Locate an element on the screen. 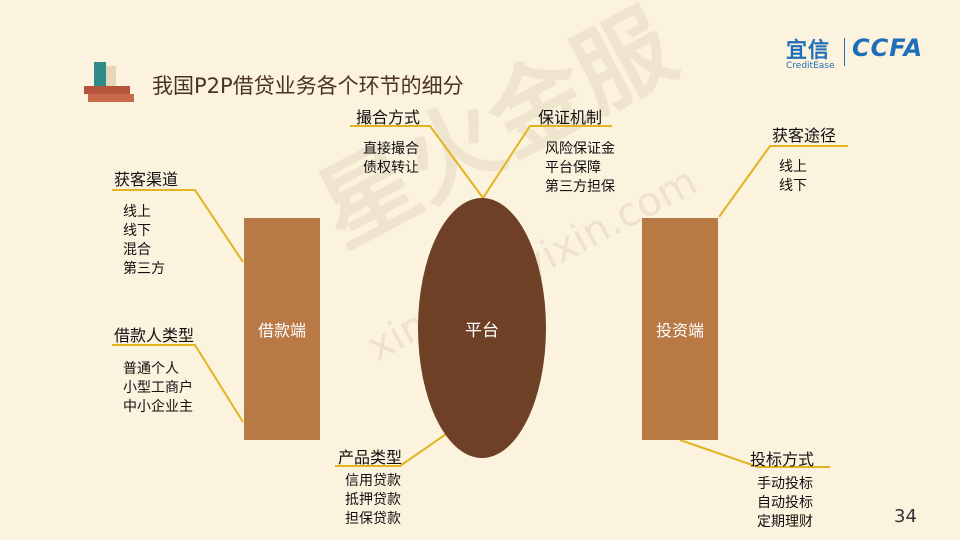 The height and width of the screenshot is (540, 960). list-item: 抵押贷款 is located at coordinates (373, 500).